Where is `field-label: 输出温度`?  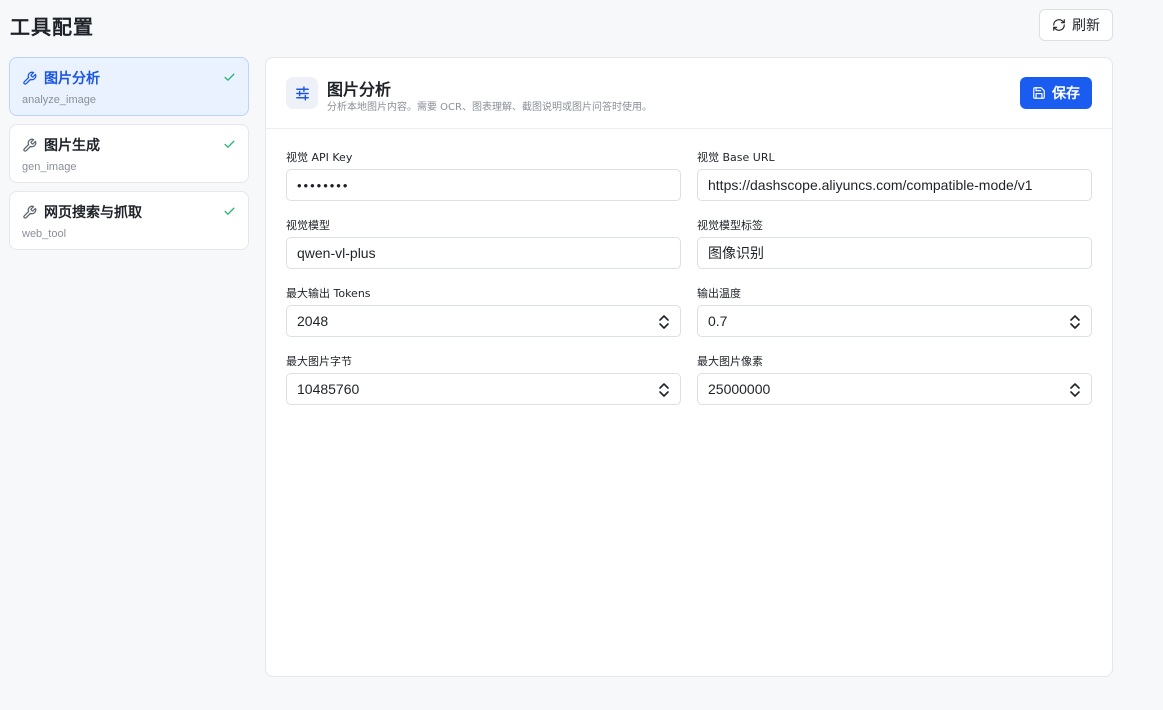
field-label: 输出温度 is located at coordinates (719, 293).